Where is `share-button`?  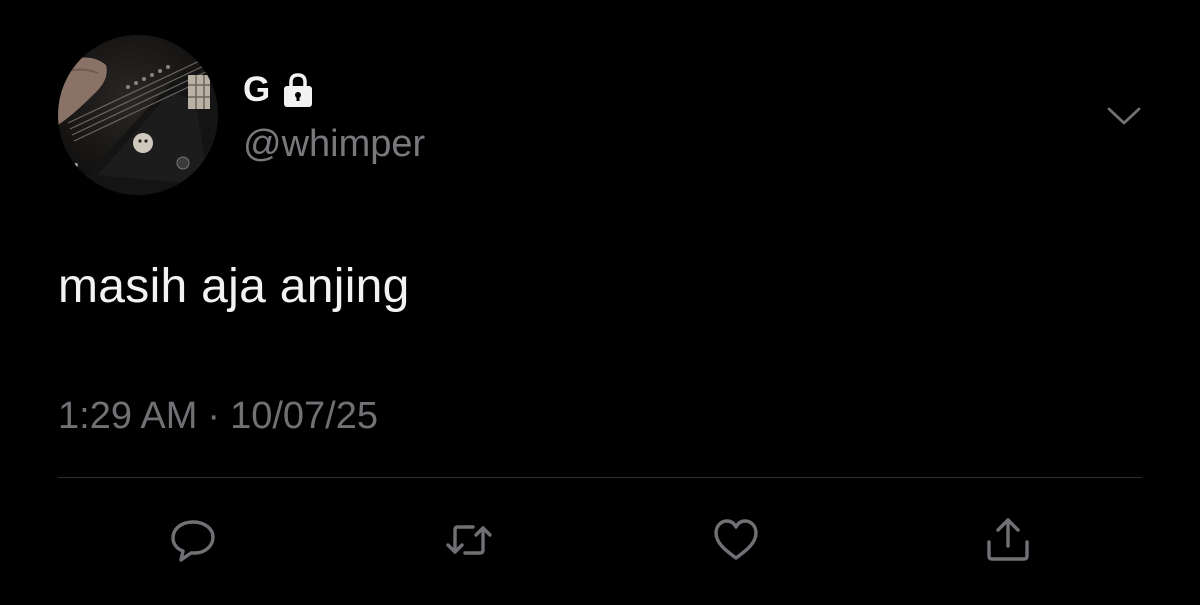 share-button is located at coordinates (1008, 540).